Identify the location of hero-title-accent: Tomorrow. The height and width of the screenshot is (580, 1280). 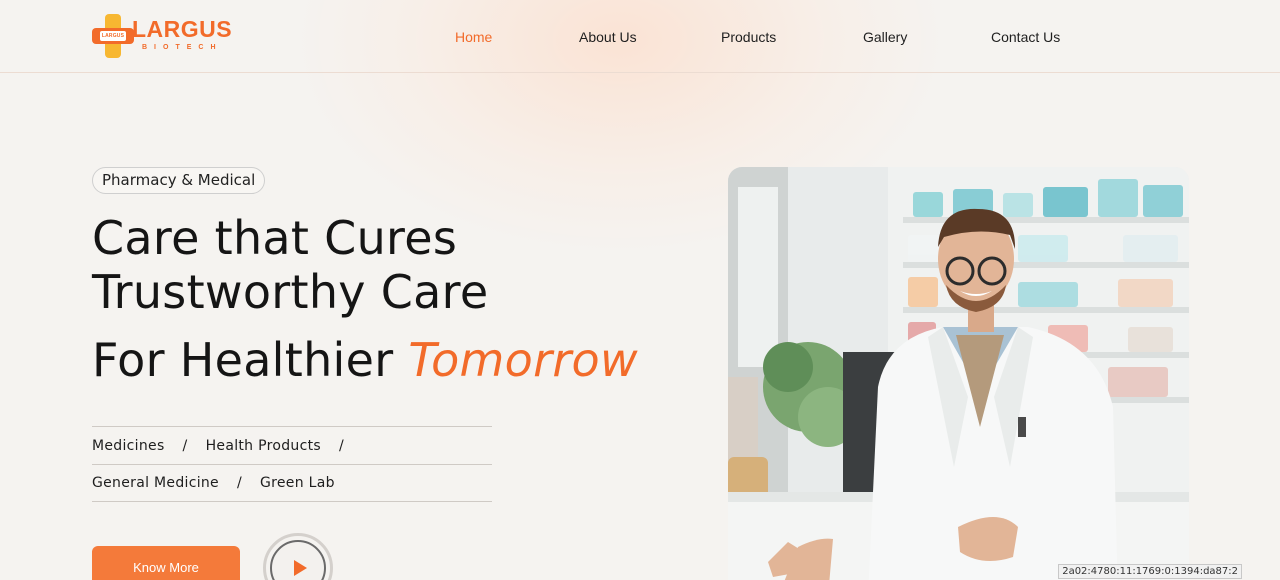
(523, 360).